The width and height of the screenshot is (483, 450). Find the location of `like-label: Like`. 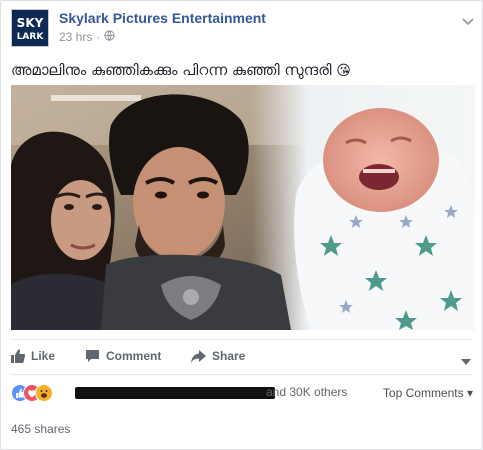

like-label: Like is located at coordinates (43, 356).